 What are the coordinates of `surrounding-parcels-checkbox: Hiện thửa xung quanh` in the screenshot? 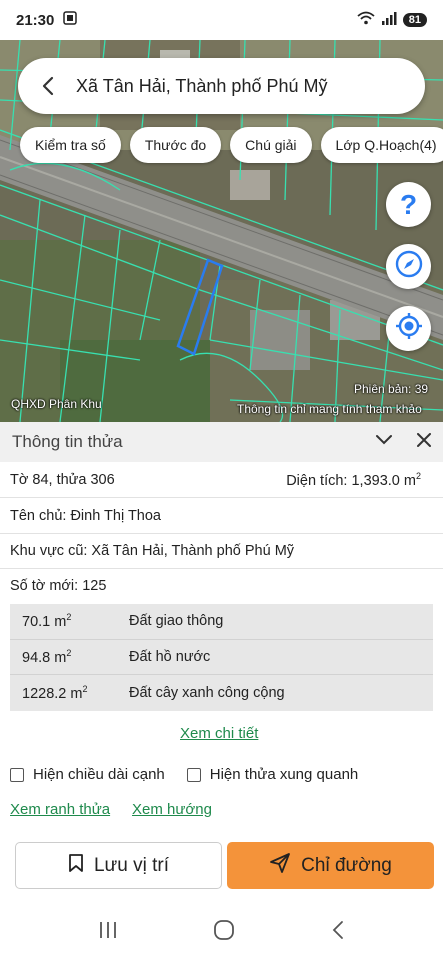 It's located at (272, 774).